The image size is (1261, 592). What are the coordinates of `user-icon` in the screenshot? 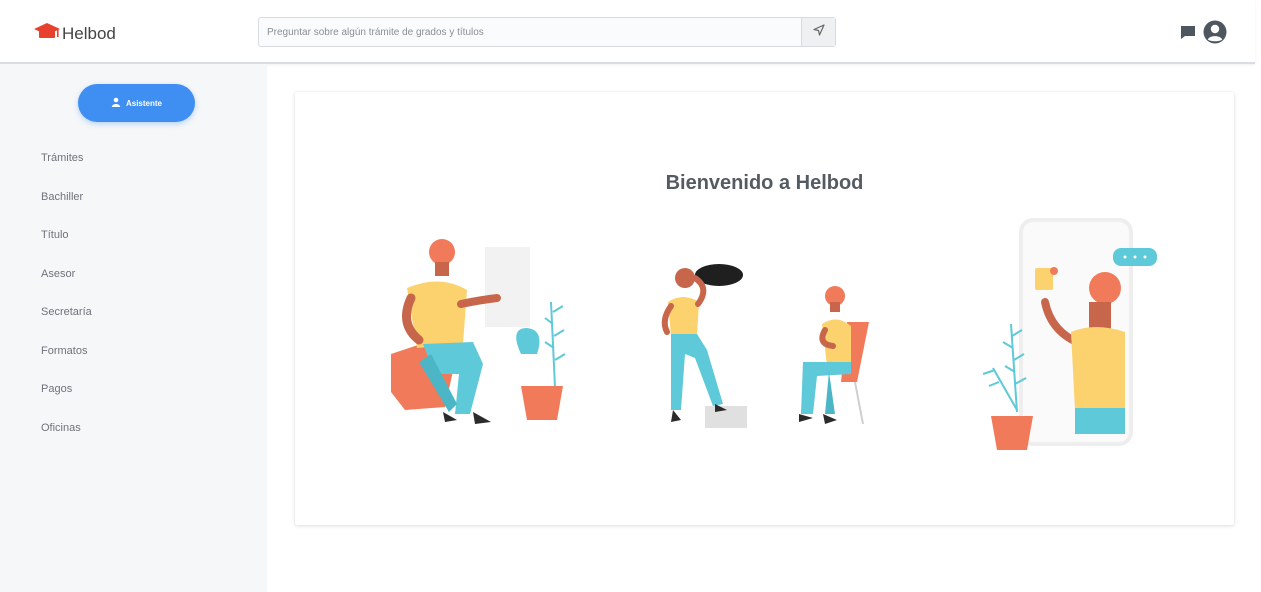 It's located at (116, 103).